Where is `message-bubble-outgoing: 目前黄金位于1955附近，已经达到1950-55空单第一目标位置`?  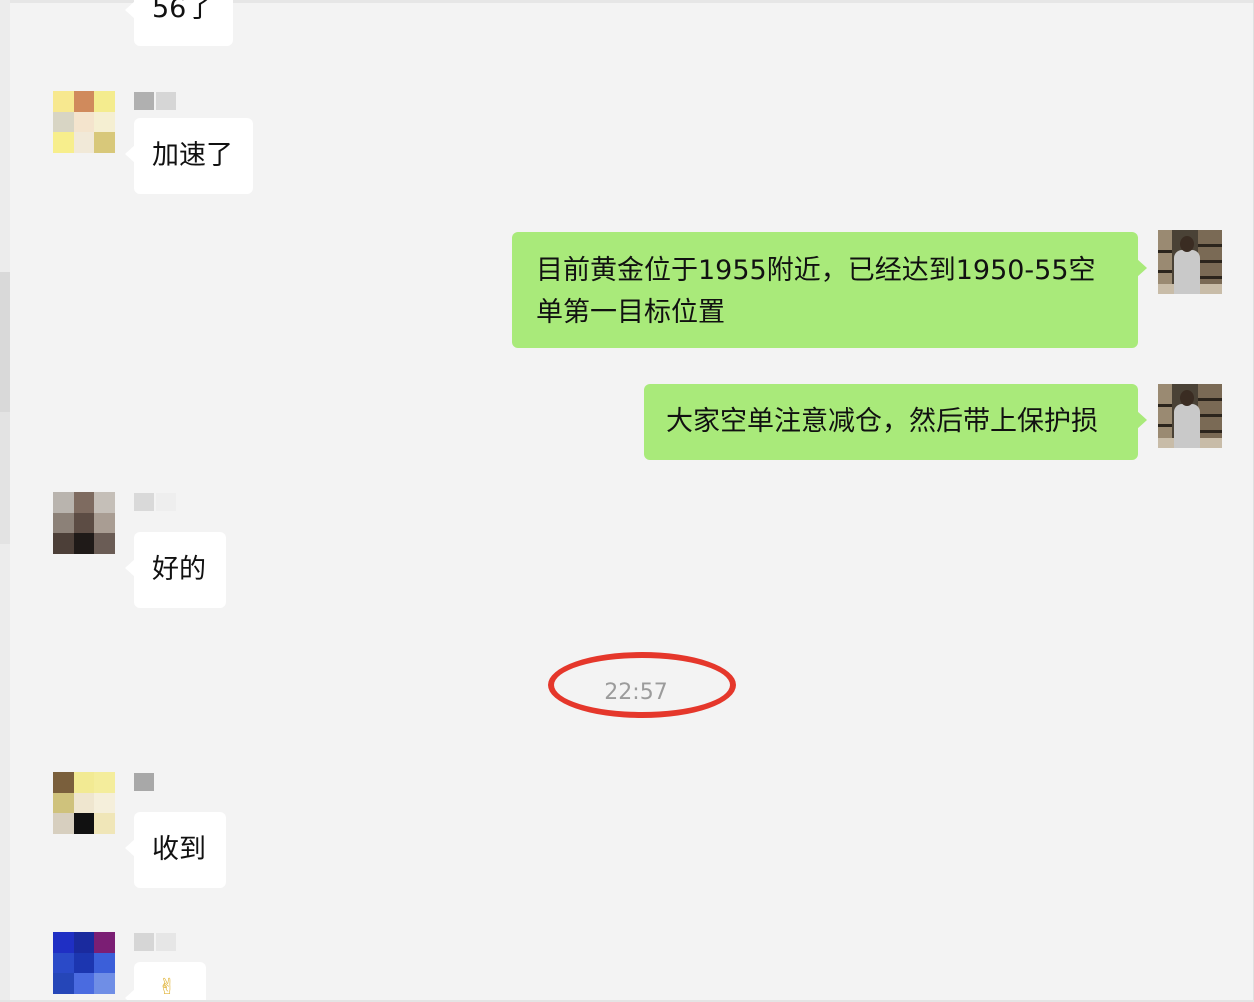
message-bubble-outgoing: 目前黄金位于1955附近，已经达到1950-55空单第一目标位置 is located at coordinates (829, 290).